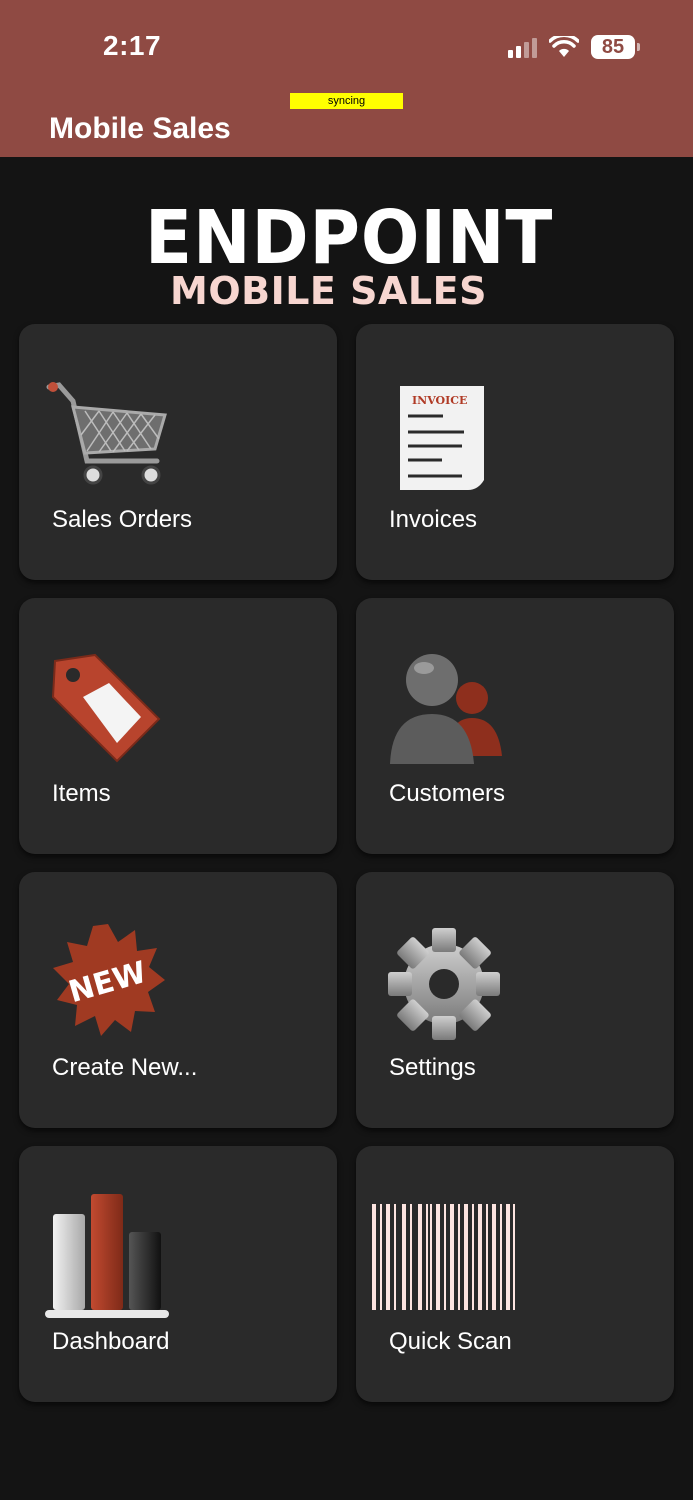  What do you see at coordinates (515, 452) in the screenshot?
I see `tile-invoices: INVOICE Invoices` at bounding box center [515, 452].